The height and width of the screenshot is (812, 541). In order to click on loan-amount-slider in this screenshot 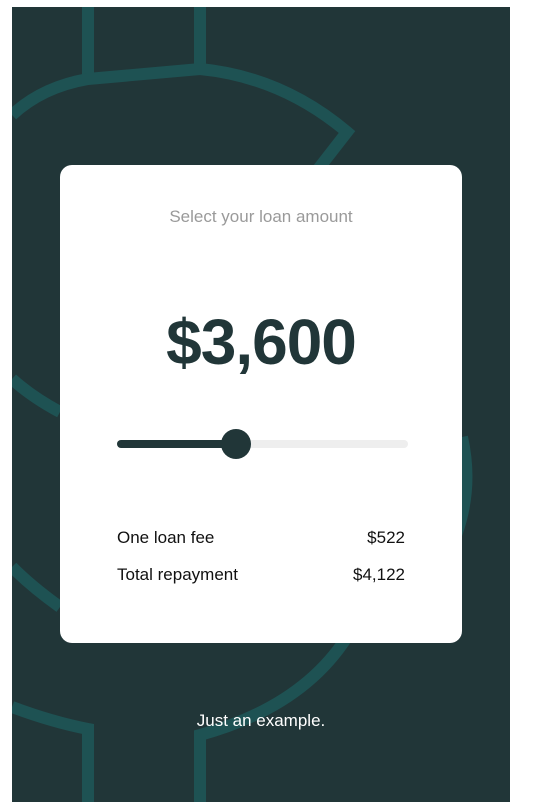, I will do `click(262, 444)`.